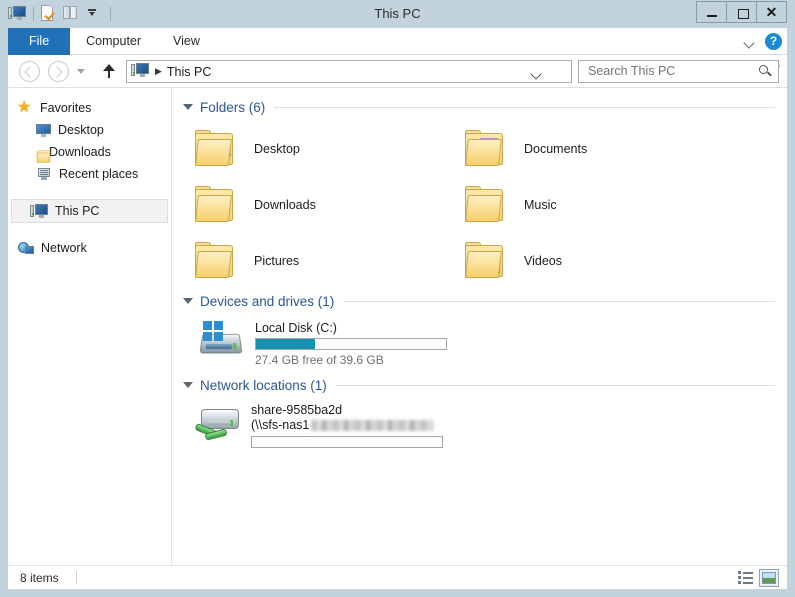  Describe the element at coordinates (540, 205) in the screenshot. I see `item-label: Music` at that location.